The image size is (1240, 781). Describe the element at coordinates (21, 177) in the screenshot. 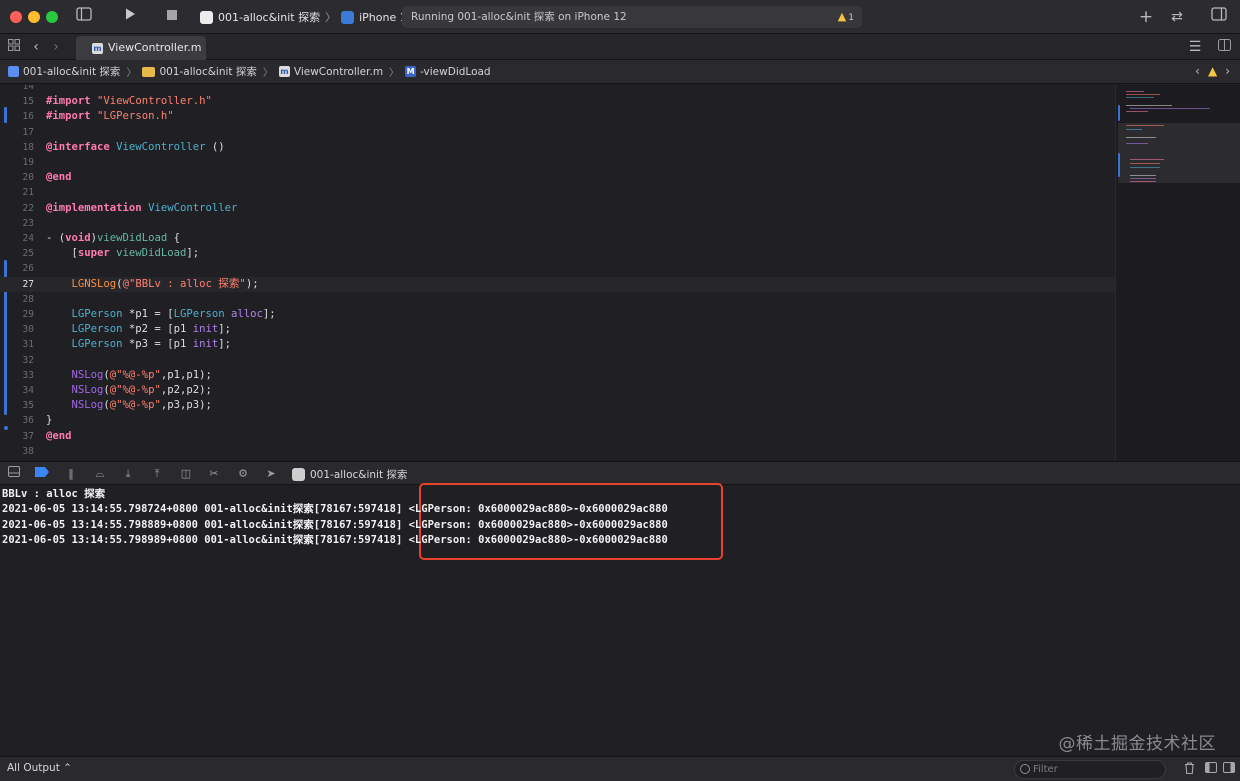

I see `line-number: 20` at that location.